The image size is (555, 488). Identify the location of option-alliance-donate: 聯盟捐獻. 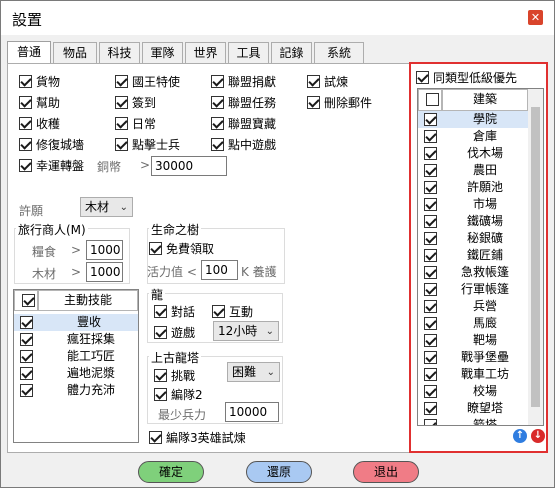
(243, 81).